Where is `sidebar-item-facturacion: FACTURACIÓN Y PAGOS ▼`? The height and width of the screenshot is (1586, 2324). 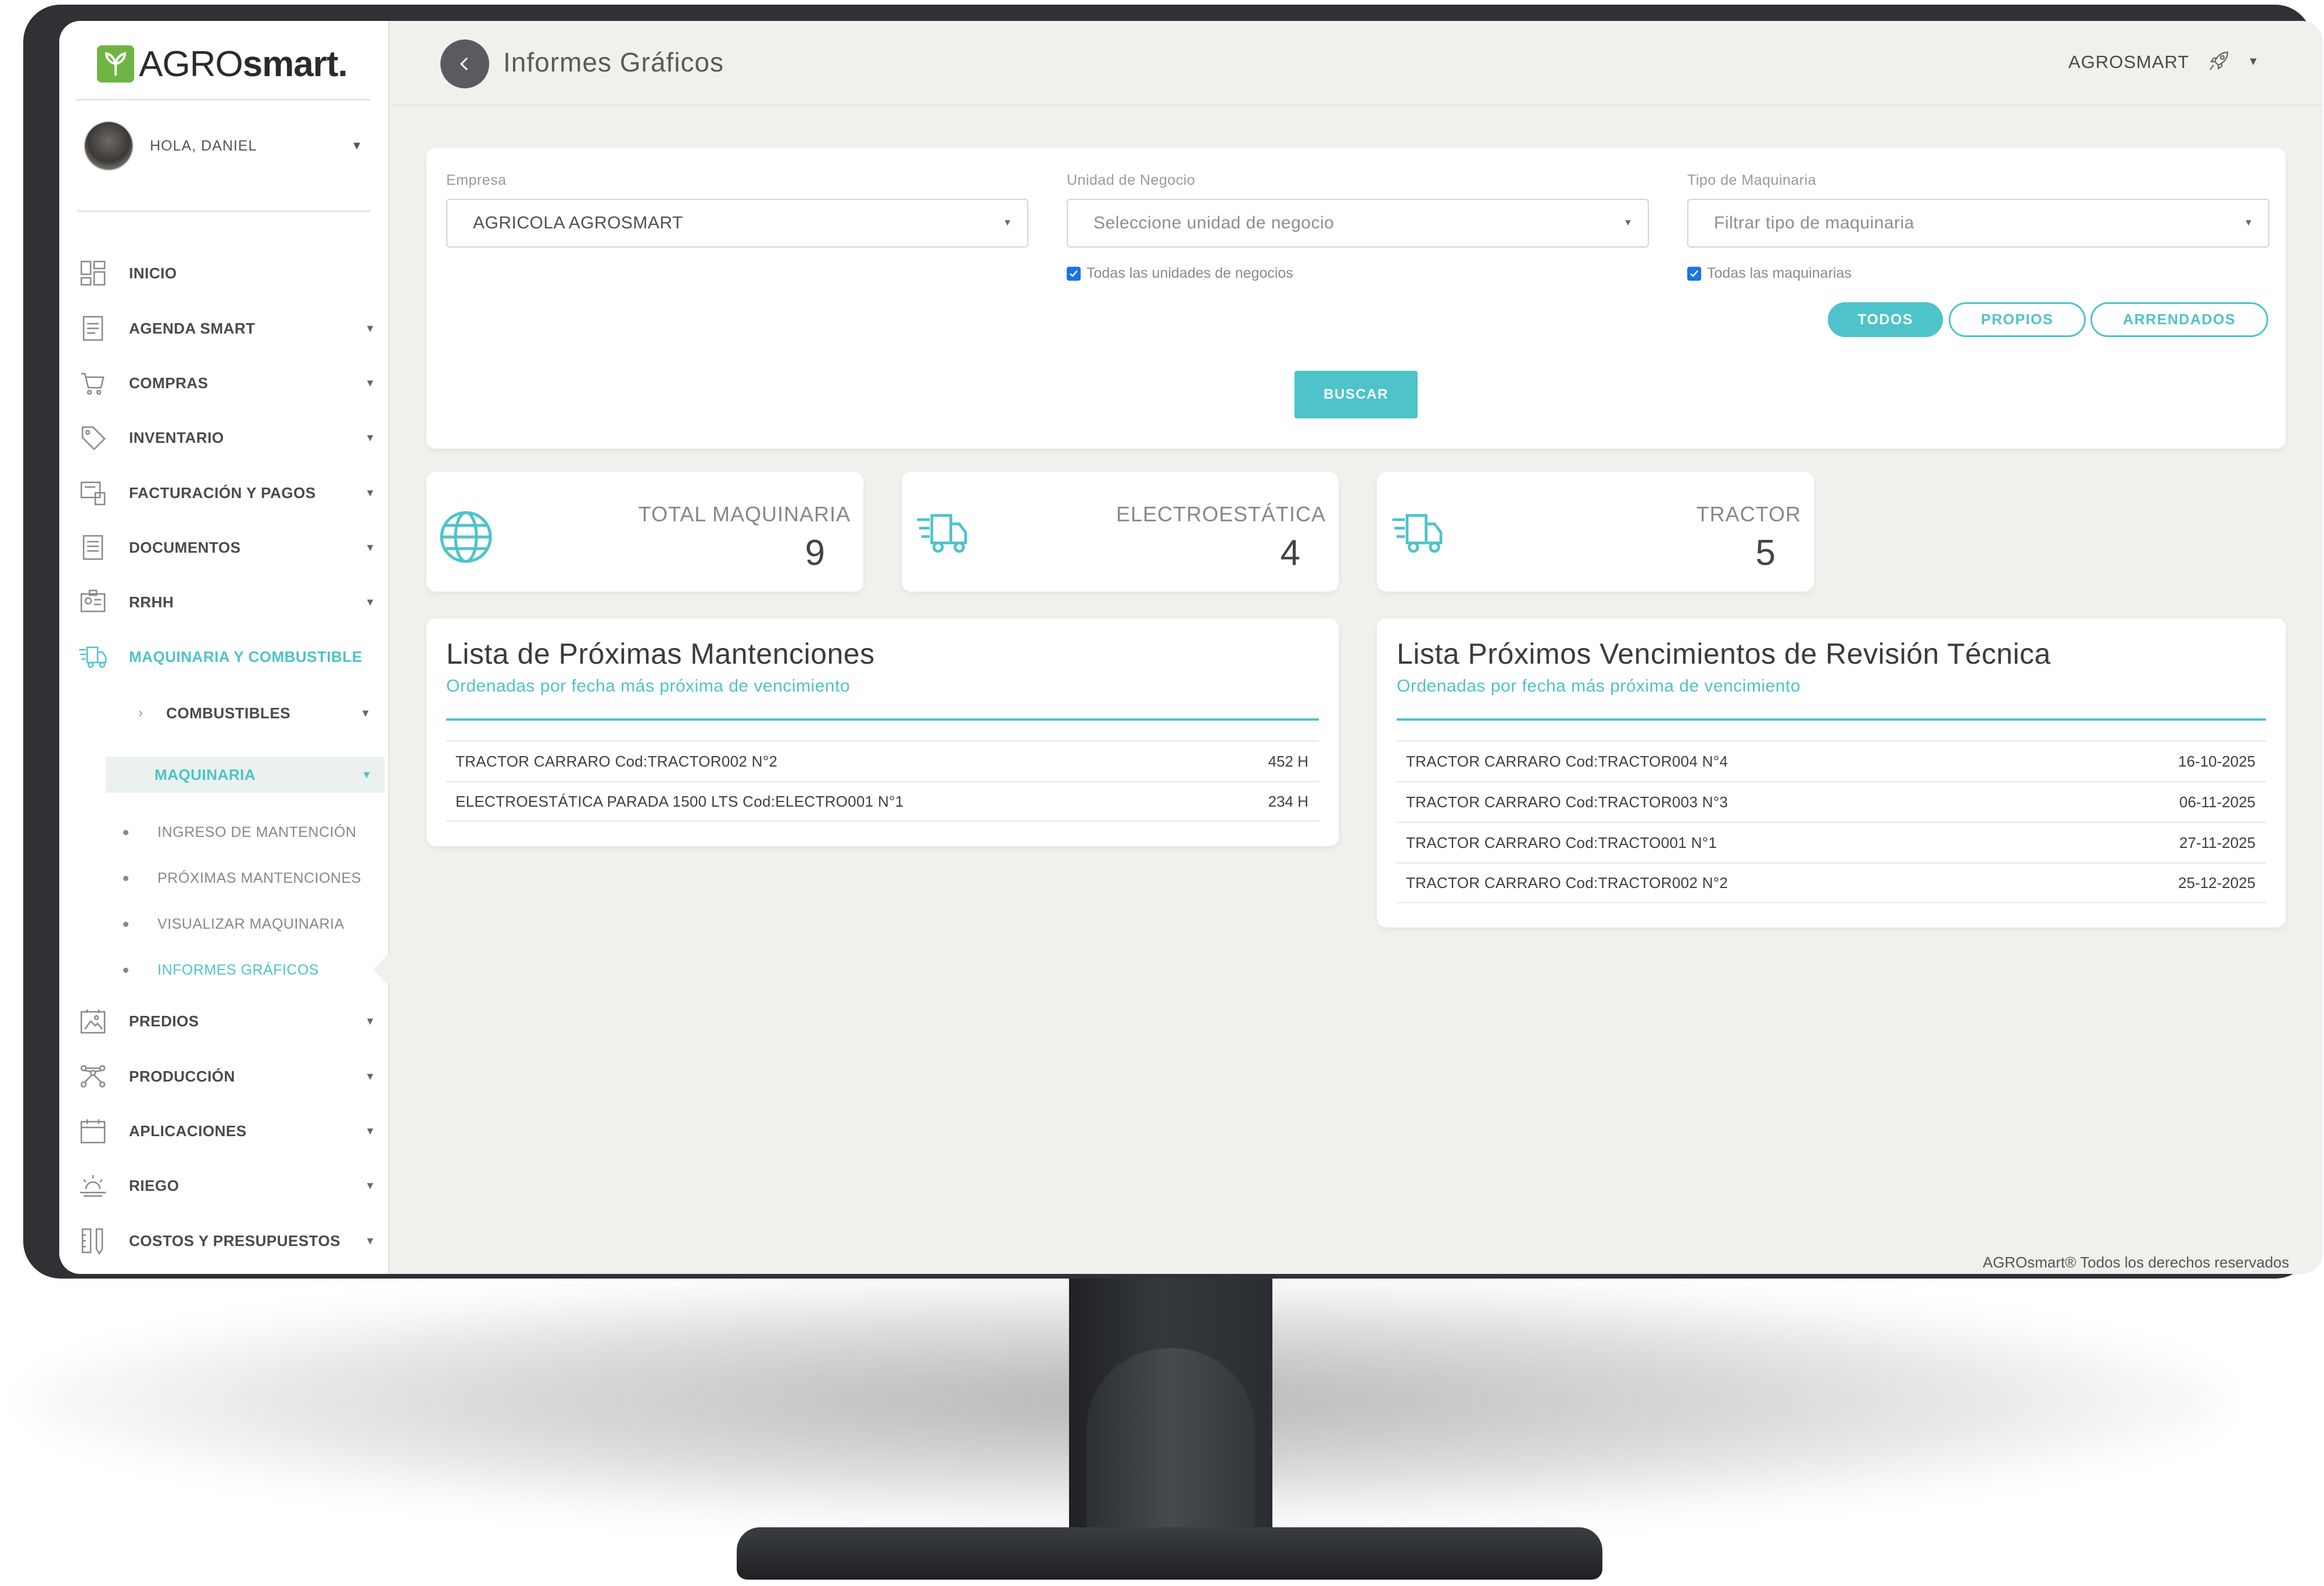 sidebar-item-facturacion: FACTURACIÓN Y PAGOS ▼ is located at coordinates (229, 492).